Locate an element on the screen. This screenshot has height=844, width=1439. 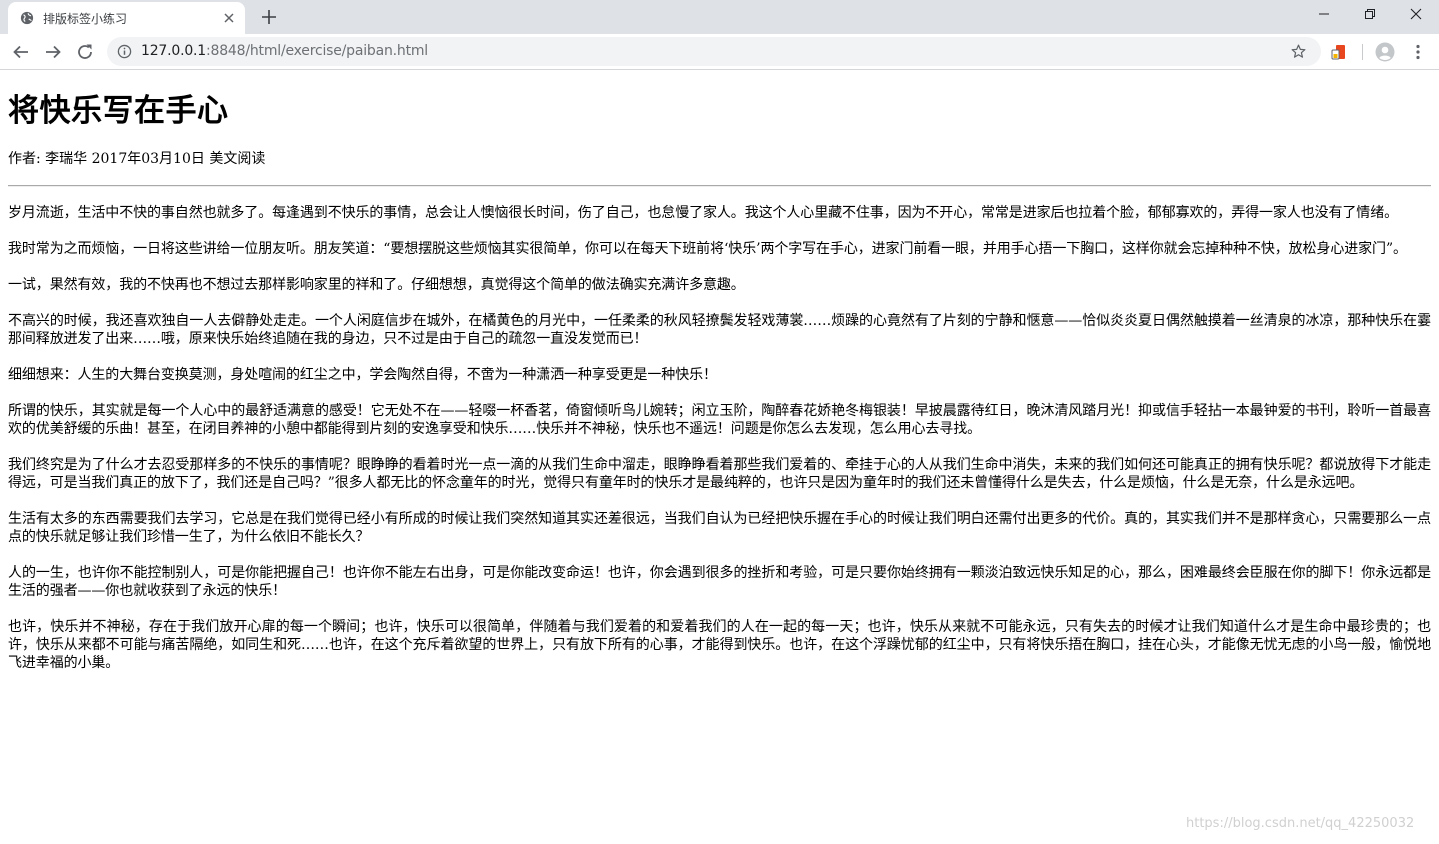
browser-tab: 排版标签小练习 is located at coordinates (126, 18).